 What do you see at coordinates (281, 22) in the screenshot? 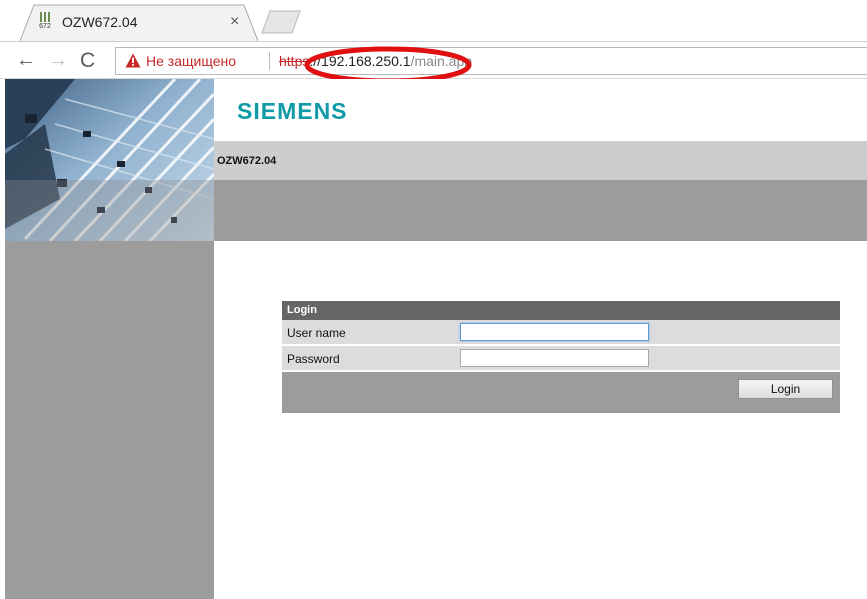
I see `new-tab-button` at bounding box center [281, 22].